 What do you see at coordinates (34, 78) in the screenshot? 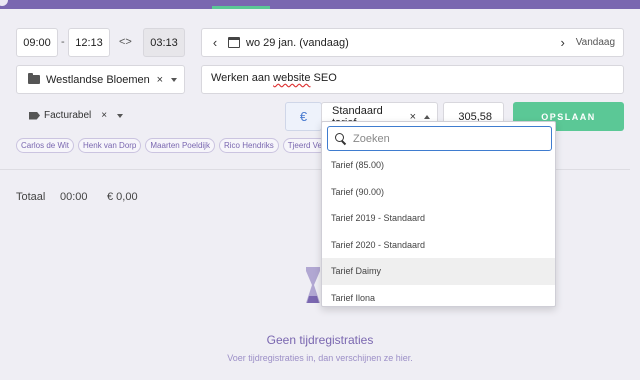
I see `folder-icon` at bounding box center [34, 78].